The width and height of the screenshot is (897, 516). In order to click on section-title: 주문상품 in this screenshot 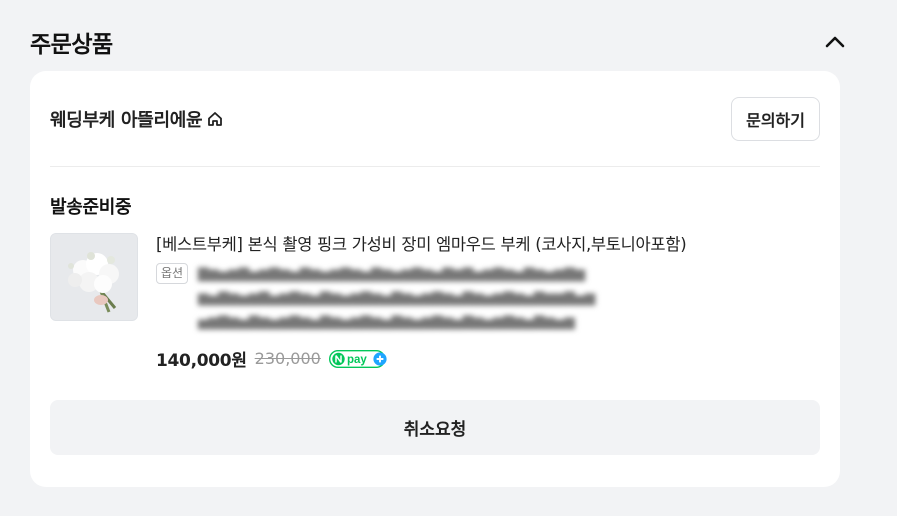, I will do `click(71, 45)`.